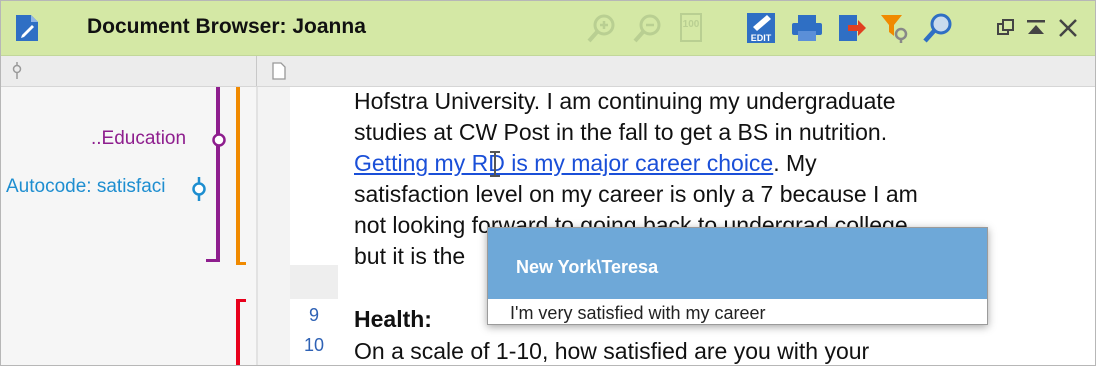 Image resolution: width=1096 pixels, height=366 pixels. Describe the element at coordinates (737, 263) in the screenshot. I see `tooltip-header: New York\Teresa` at that location.